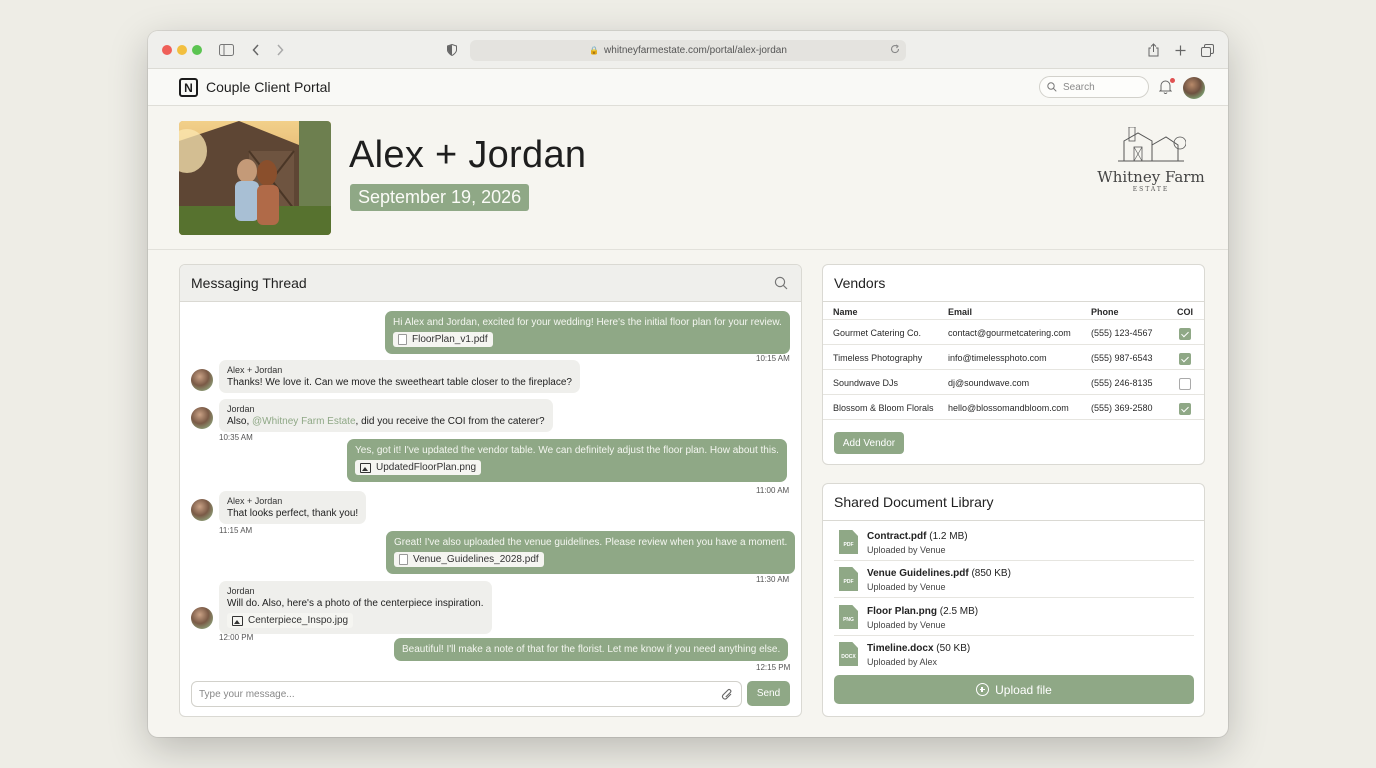 This screenshot has height=768, width=1376. I want to click on attachment-name: UpdatedFloorPlan.png, so click(426, 467).